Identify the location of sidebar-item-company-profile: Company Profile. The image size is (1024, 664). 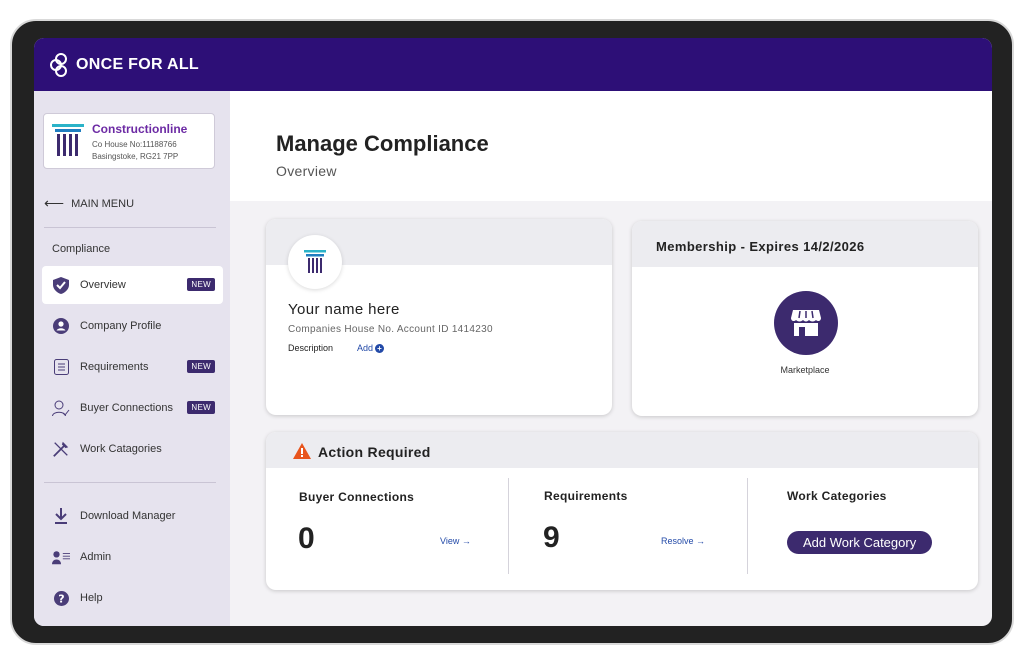
(132, 326).